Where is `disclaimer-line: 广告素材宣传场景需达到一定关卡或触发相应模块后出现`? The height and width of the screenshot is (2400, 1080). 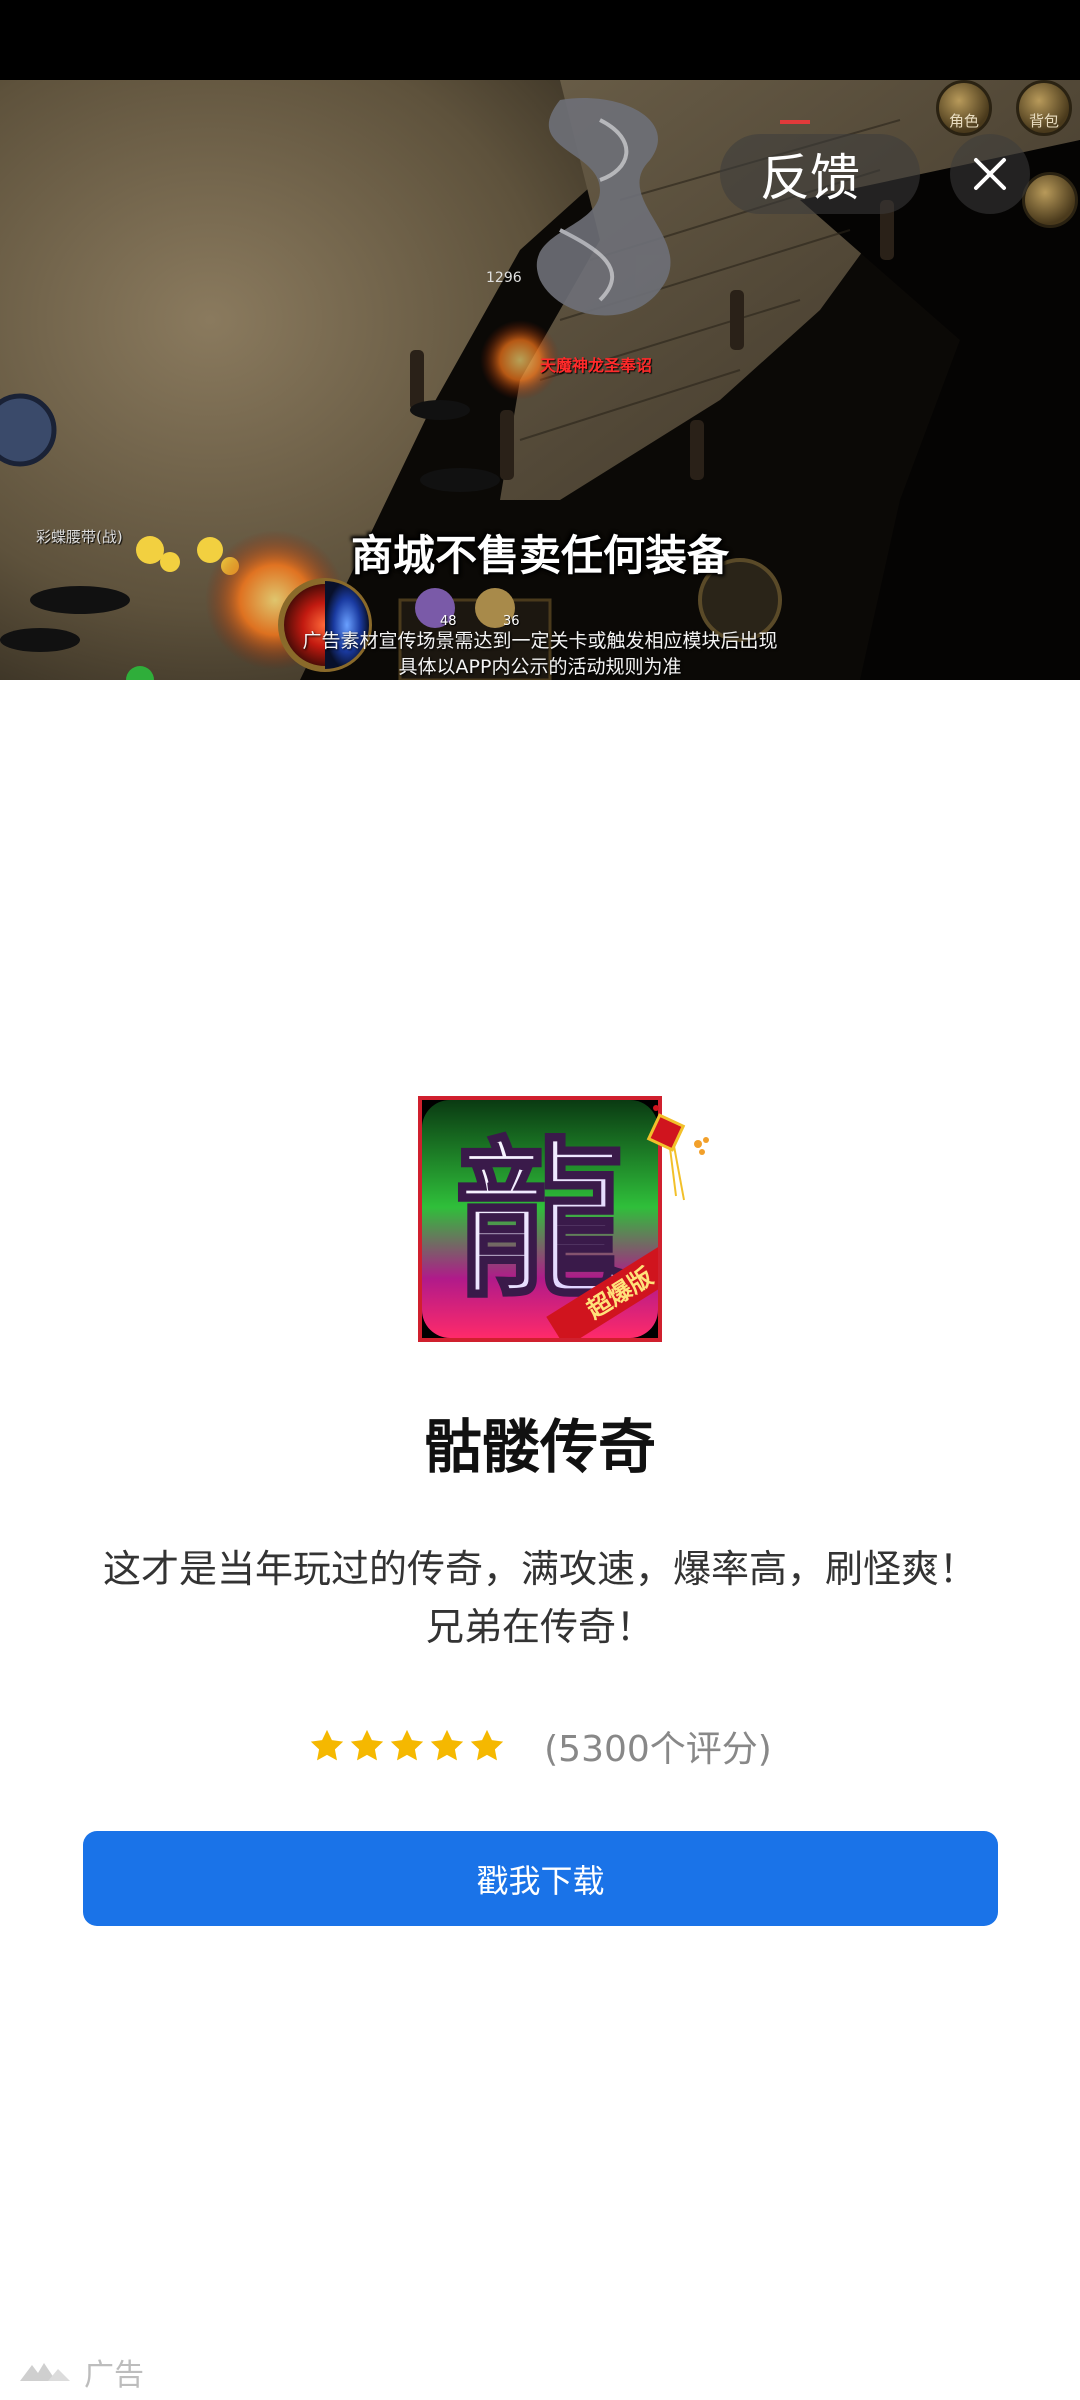
disclaimer-line: 广告素材宣传场景需达到一定关卡或触发相应模块后出现 is located at coordinates (540, 641).